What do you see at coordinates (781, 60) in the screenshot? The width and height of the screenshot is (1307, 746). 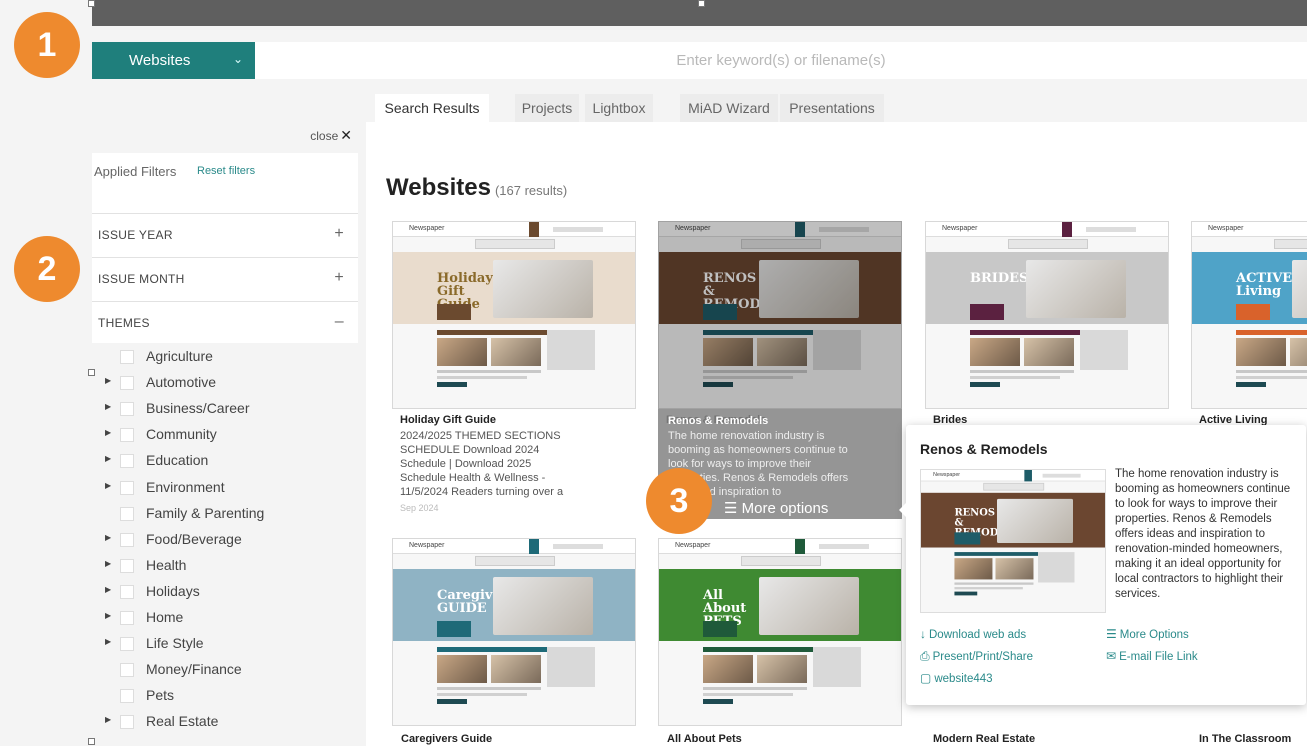 I see `search-input` at bounding box center [781, 60].